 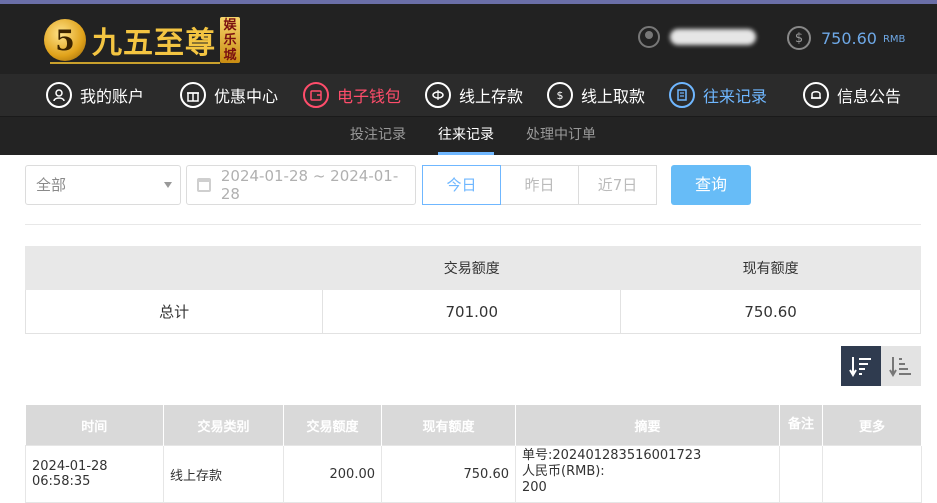 I want to click on records-header-row: 时间 交易类别 交易额度 现有额度 摘要 备注 更多, so click(x=473, y=425).